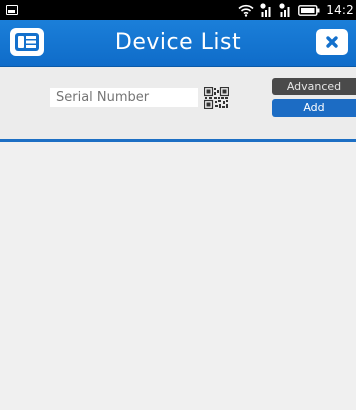 The height and width of the screenshot is (410, 356). I want to click on page-title: Device List, so click(178, 42).